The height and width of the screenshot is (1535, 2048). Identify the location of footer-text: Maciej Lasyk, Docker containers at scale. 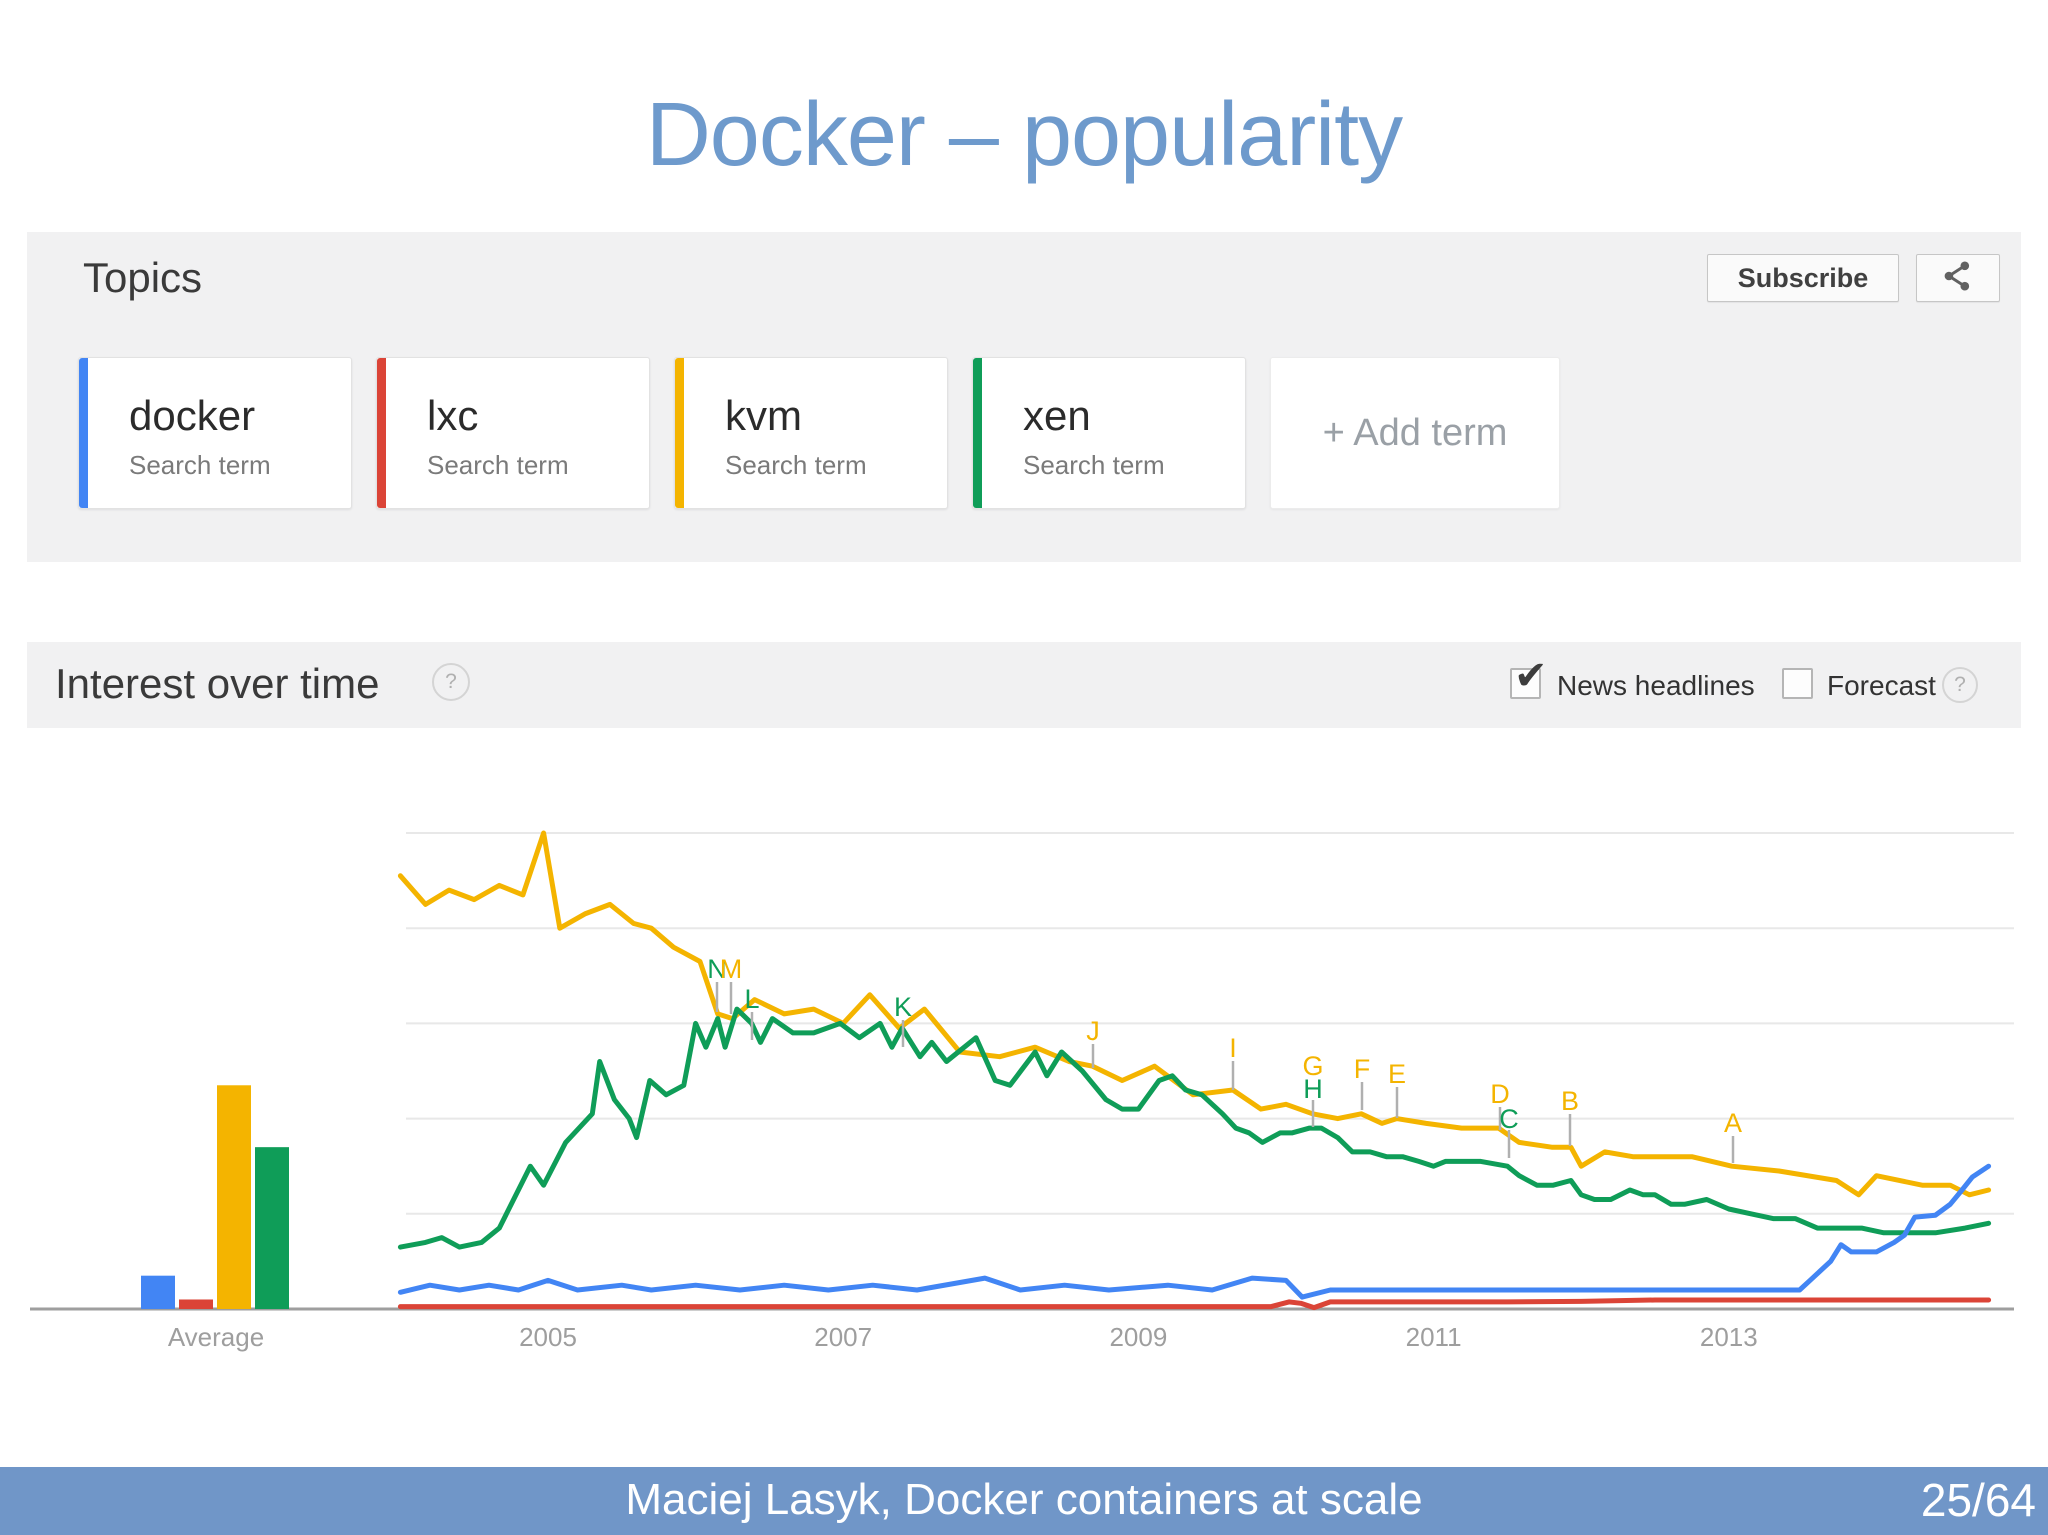
(1024, 1499).